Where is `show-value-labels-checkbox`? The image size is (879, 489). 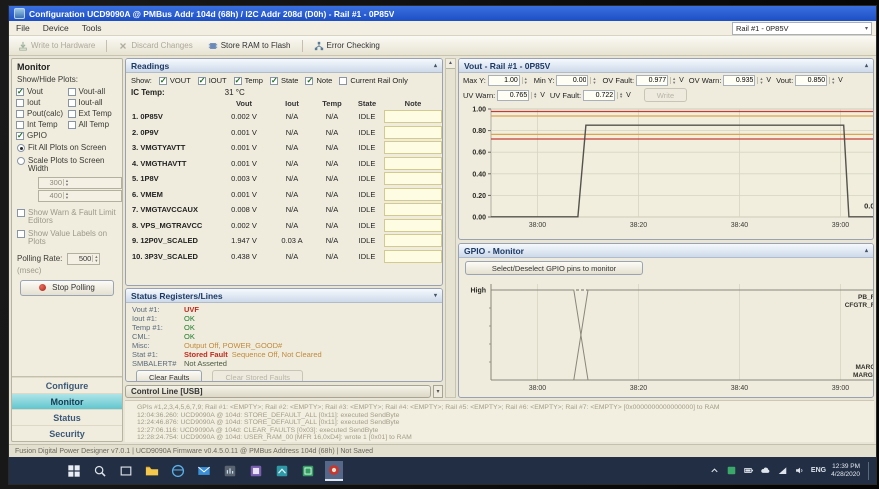
show-value-labels-checkbox is located at coordinates (21, 233).